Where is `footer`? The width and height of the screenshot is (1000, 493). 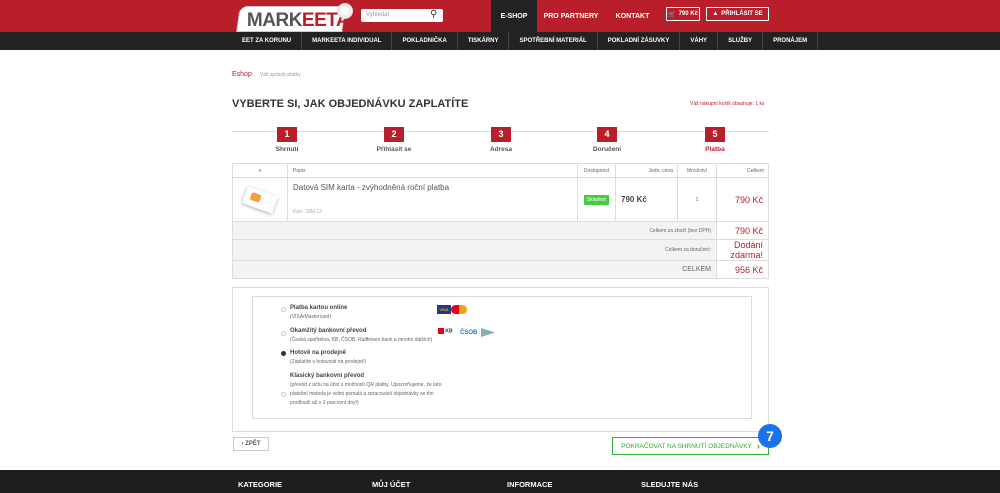
footer is located at coordinates (500, 481).